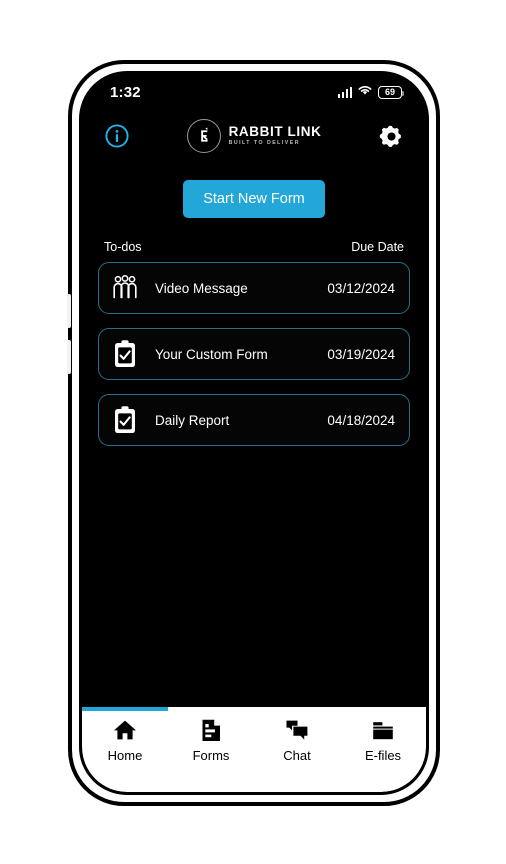 This screenshot has width=506, height=864. What do you see at coordinates (211, 354) in the screenshot?
I see `todo-title: Your Custom Form` at bounding box center [211, 354].